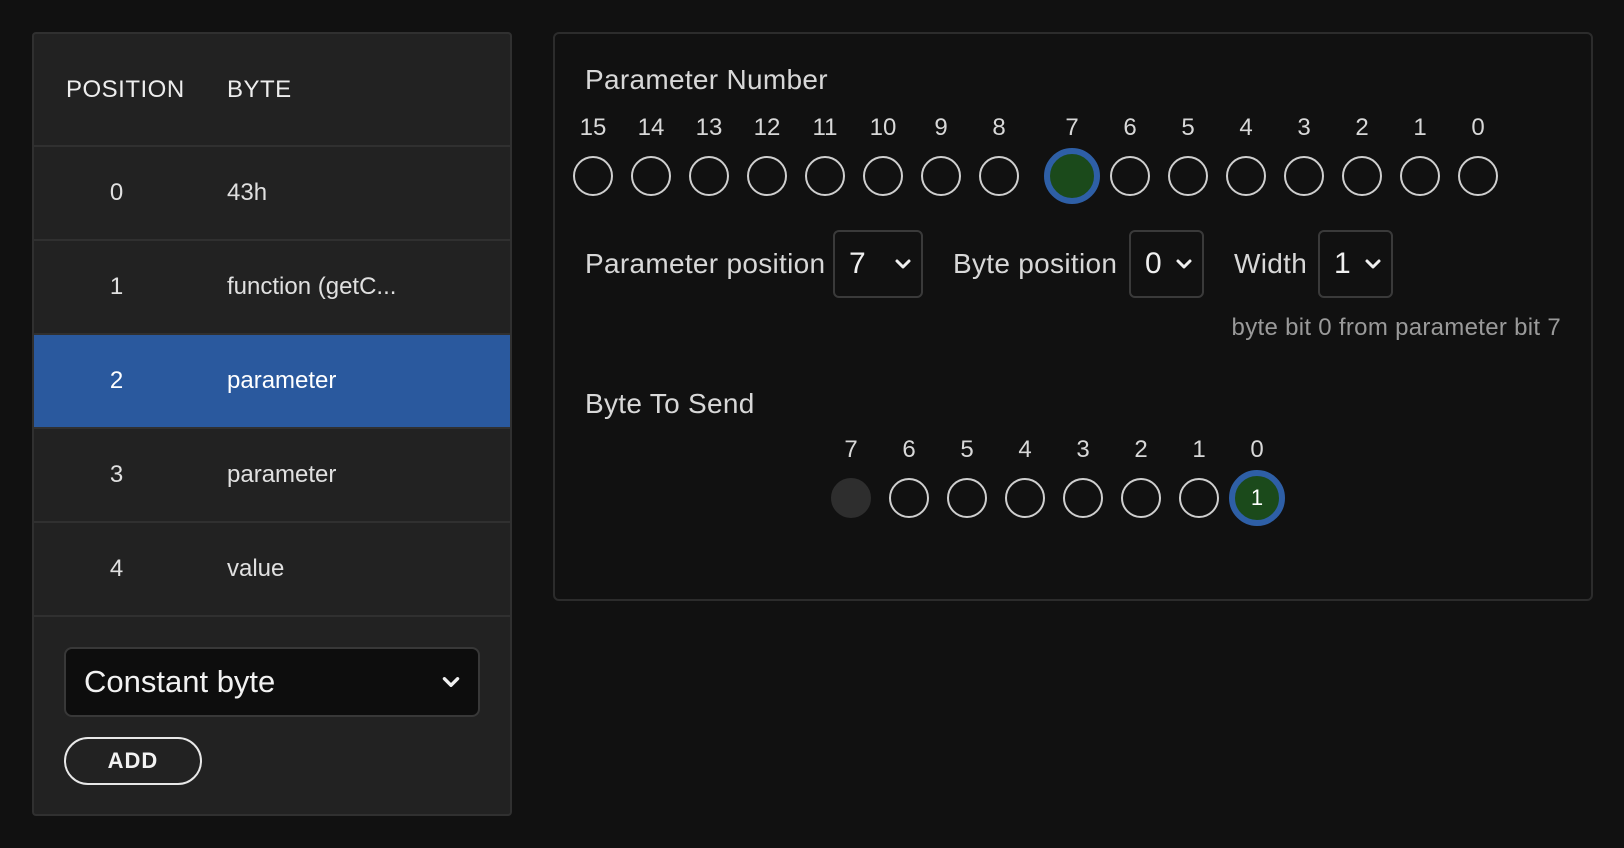 The width and height of the screenshot is (1624, 848). I want to click on parameter-bit-number: 15, so click(593, 127).